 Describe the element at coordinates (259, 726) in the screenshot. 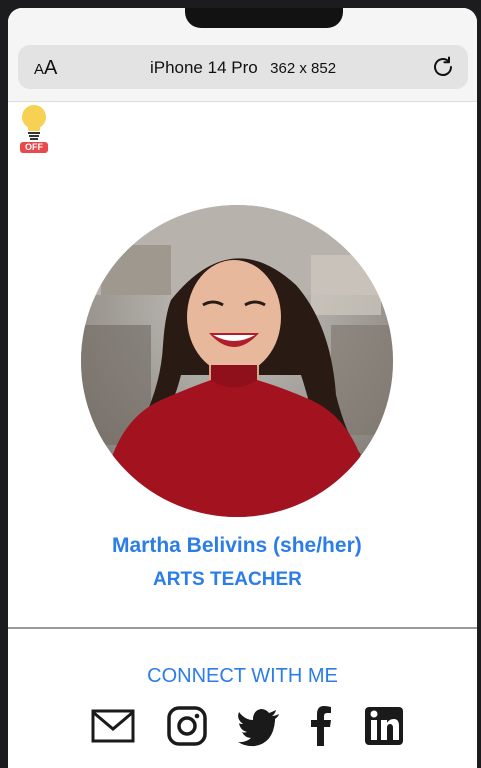

I see `twitter-icon` at that location.